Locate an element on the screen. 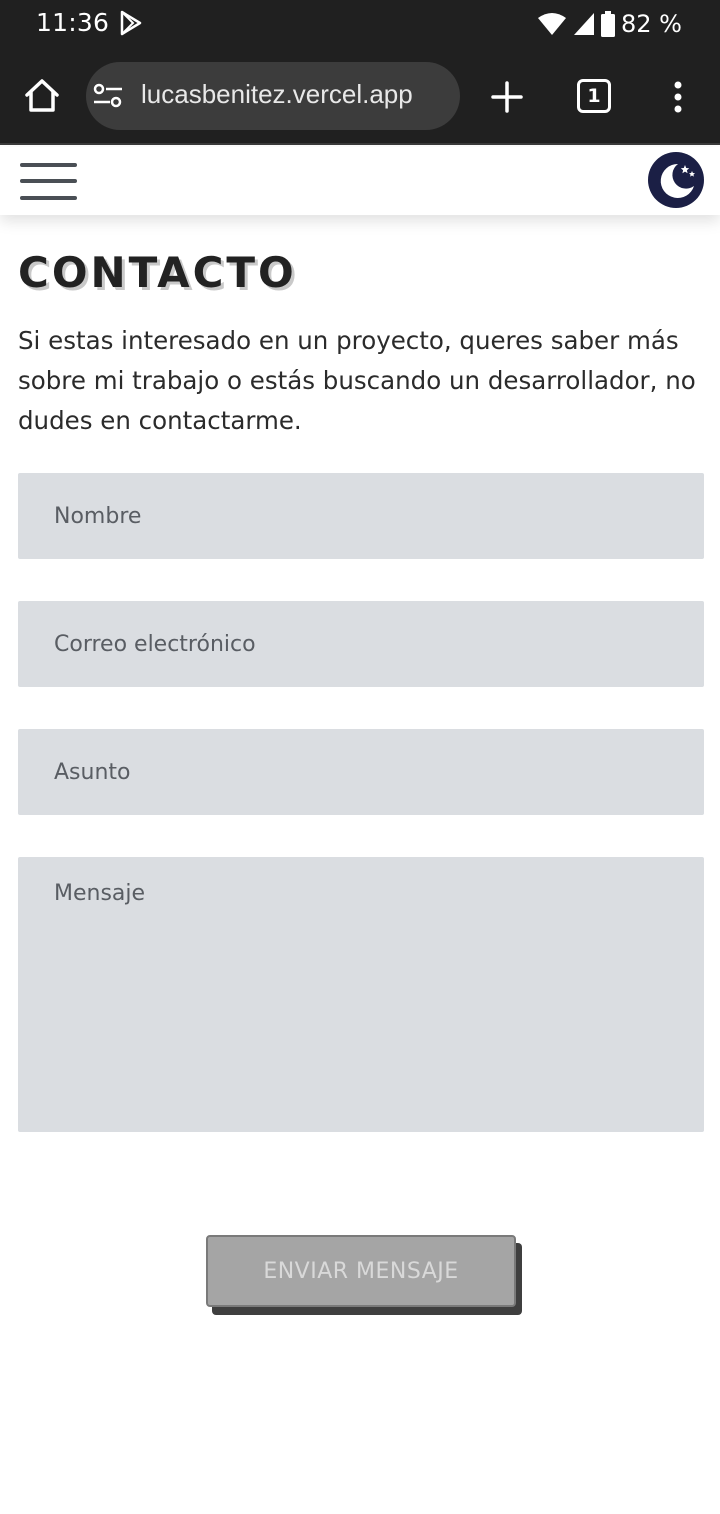  send-message-button: ENVIAR MENSAJE is located at coordinates (361, 1271).